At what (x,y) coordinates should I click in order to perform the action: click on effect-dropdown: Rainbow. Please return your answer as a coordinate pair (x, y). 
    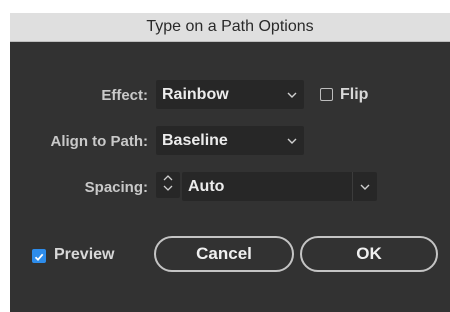
    Looking at the image, I should click on (230, 94).